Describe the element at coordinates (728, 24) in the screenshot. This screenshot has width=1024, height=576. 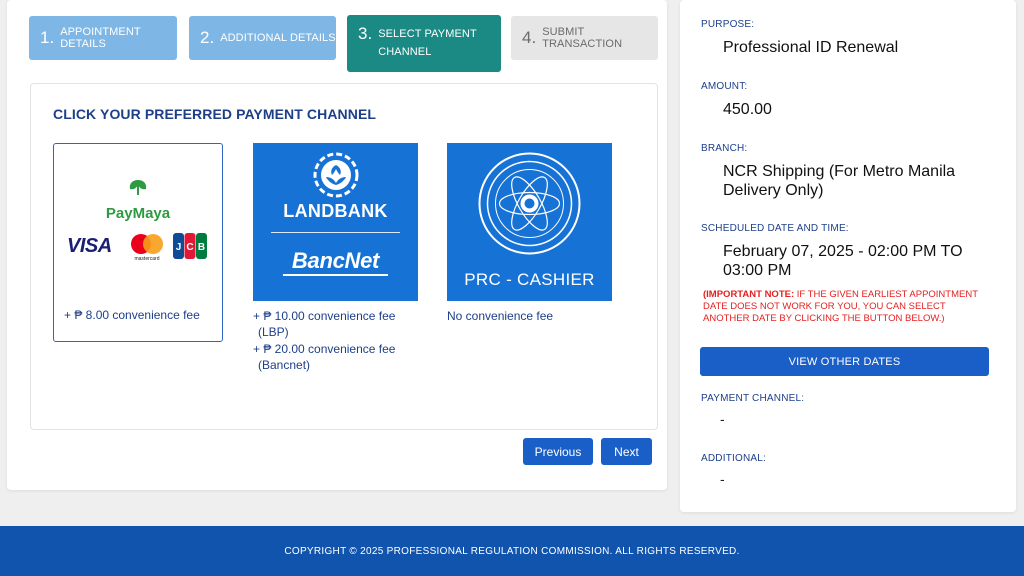
I see `purpose-label: PURPOSE:` at that location.